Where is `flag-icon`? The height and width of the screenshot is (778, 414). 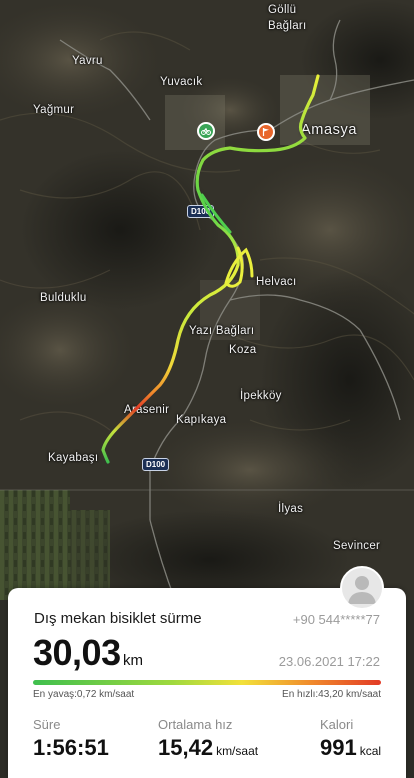
flag-icon is located at coordinates (265, 132).